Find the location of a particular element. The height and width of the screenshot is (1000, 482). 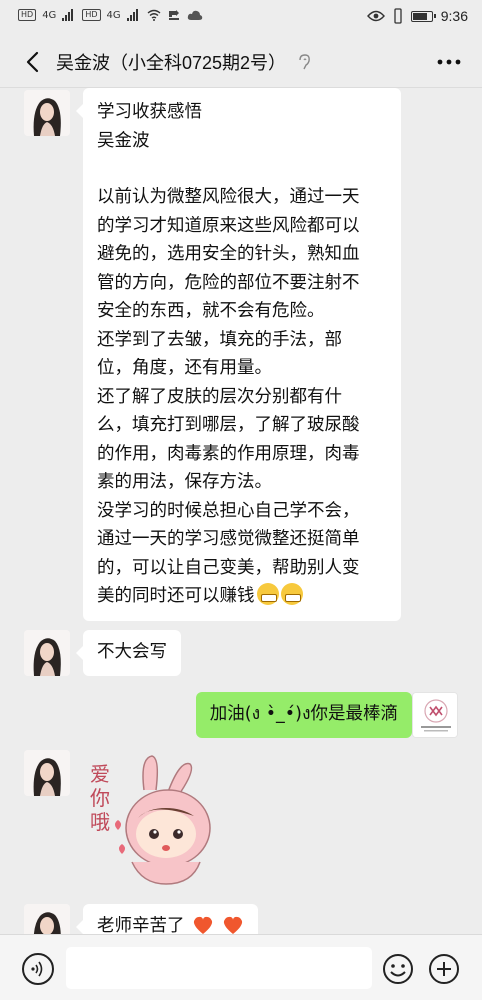

back-arrow-icon is located at coordinates (34, 62).